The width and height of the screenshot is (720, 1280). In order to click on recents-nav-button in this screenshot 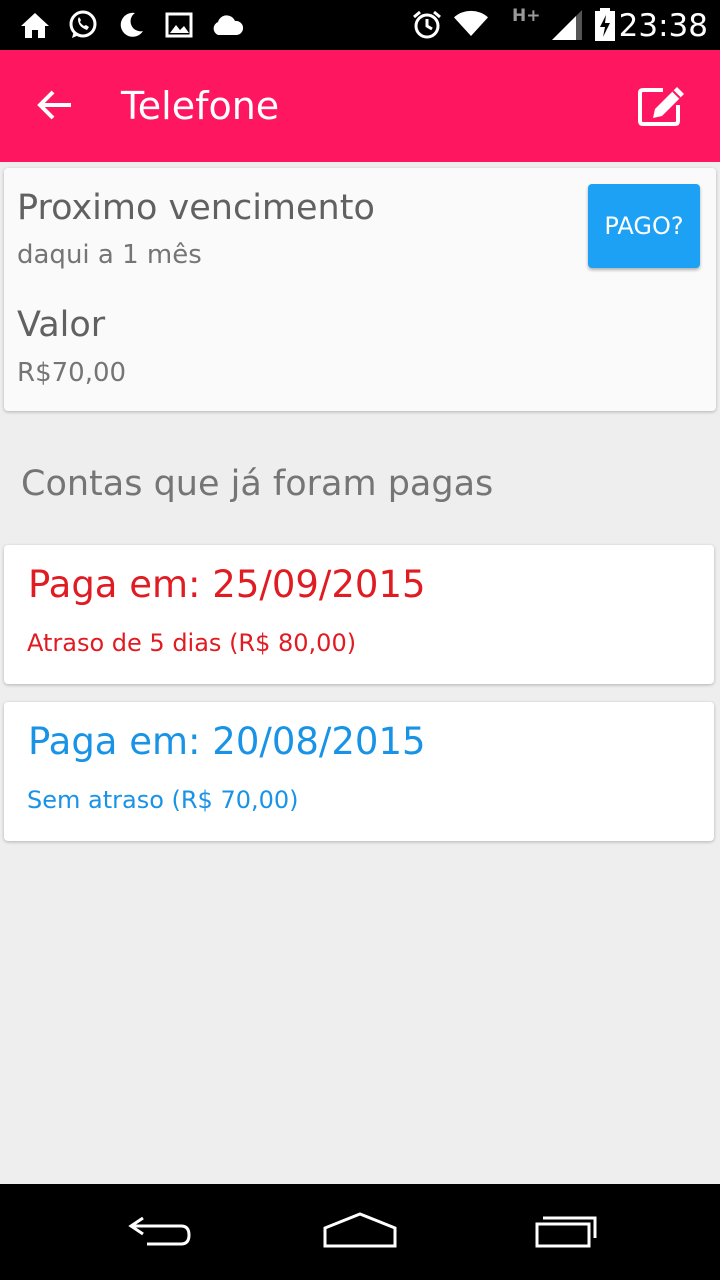, I will do `click(563, 1232)`.